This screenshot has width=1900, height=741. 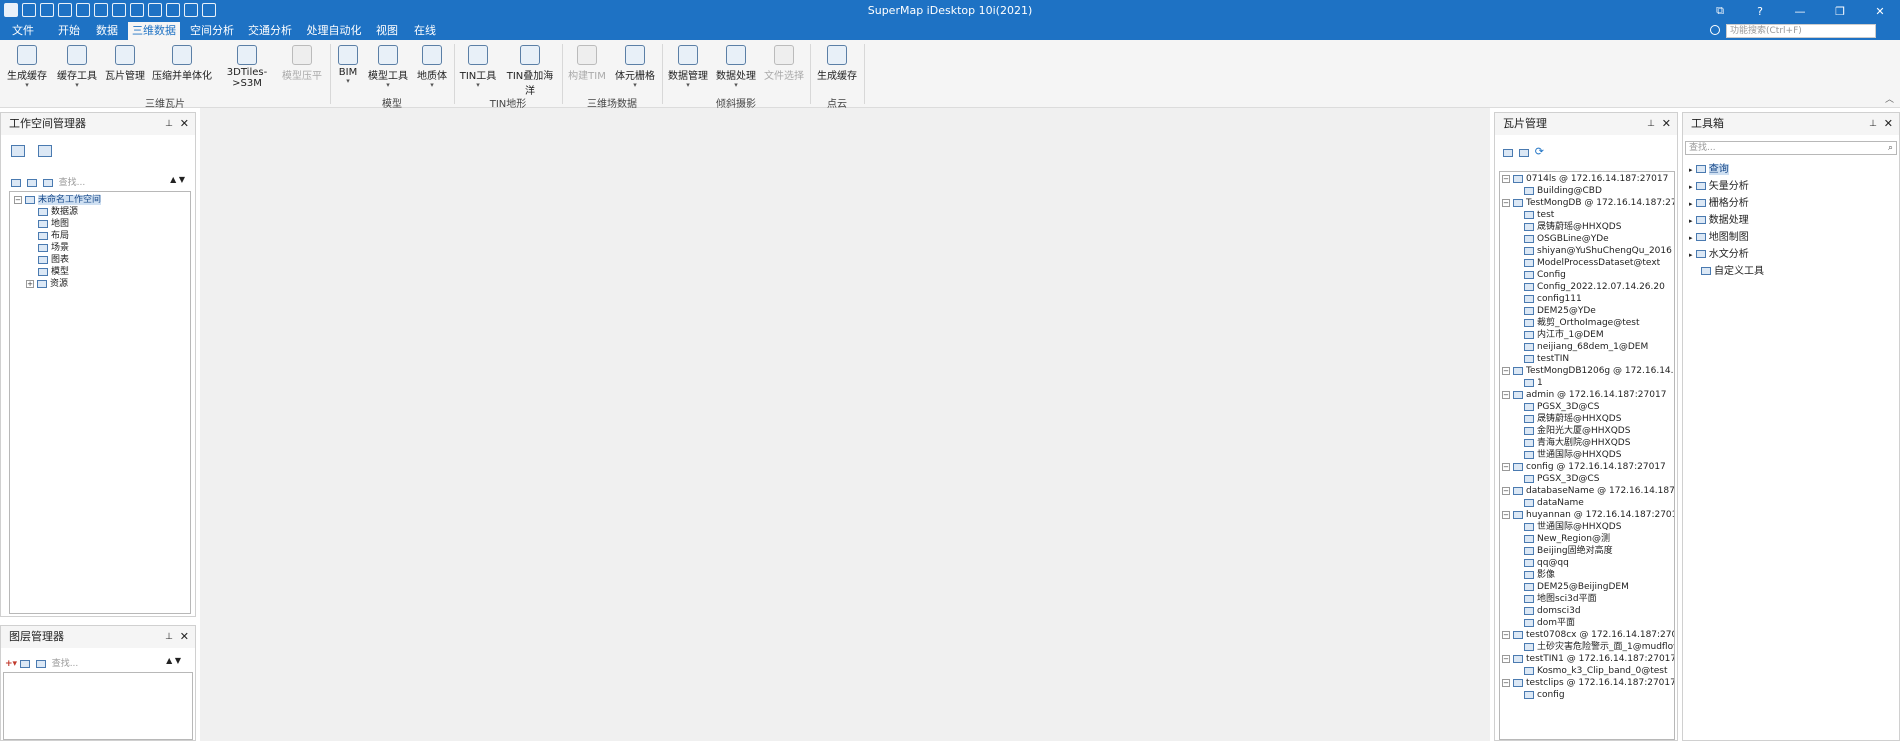 What do you see at coordinates (1587, 239) in the screenshot?
I see `tile-dataset-item: OSGBLine@YDe` at bounding box center [1587, 239].